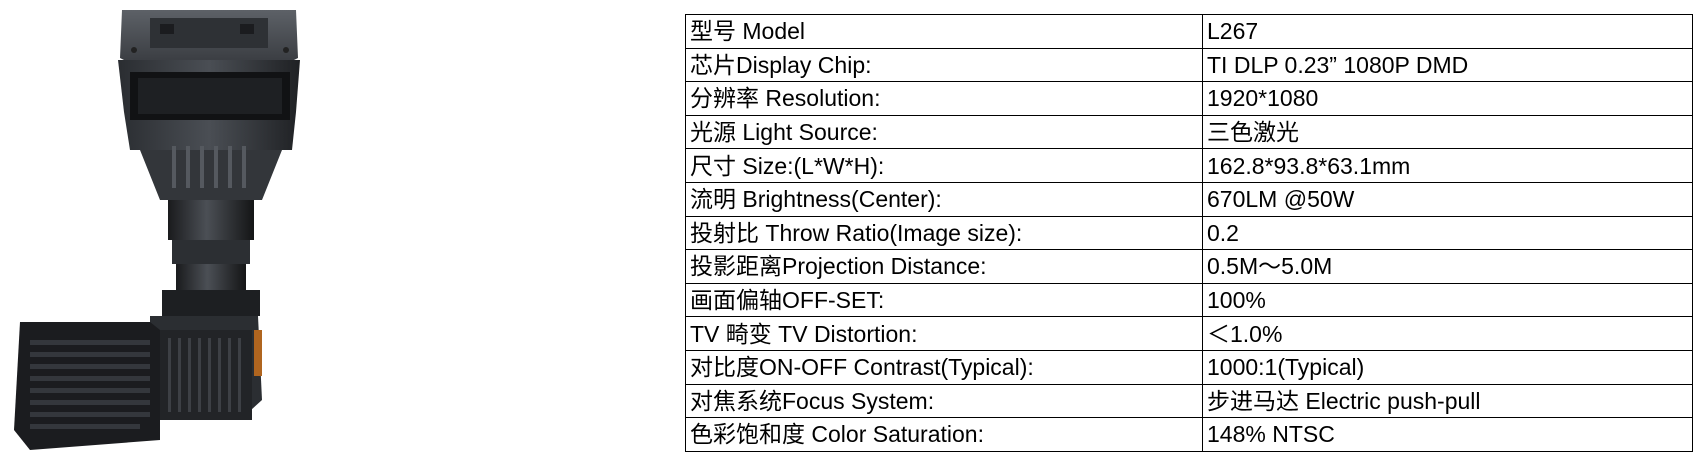  I want to click on spec-value: L267, so click(1447, 31).